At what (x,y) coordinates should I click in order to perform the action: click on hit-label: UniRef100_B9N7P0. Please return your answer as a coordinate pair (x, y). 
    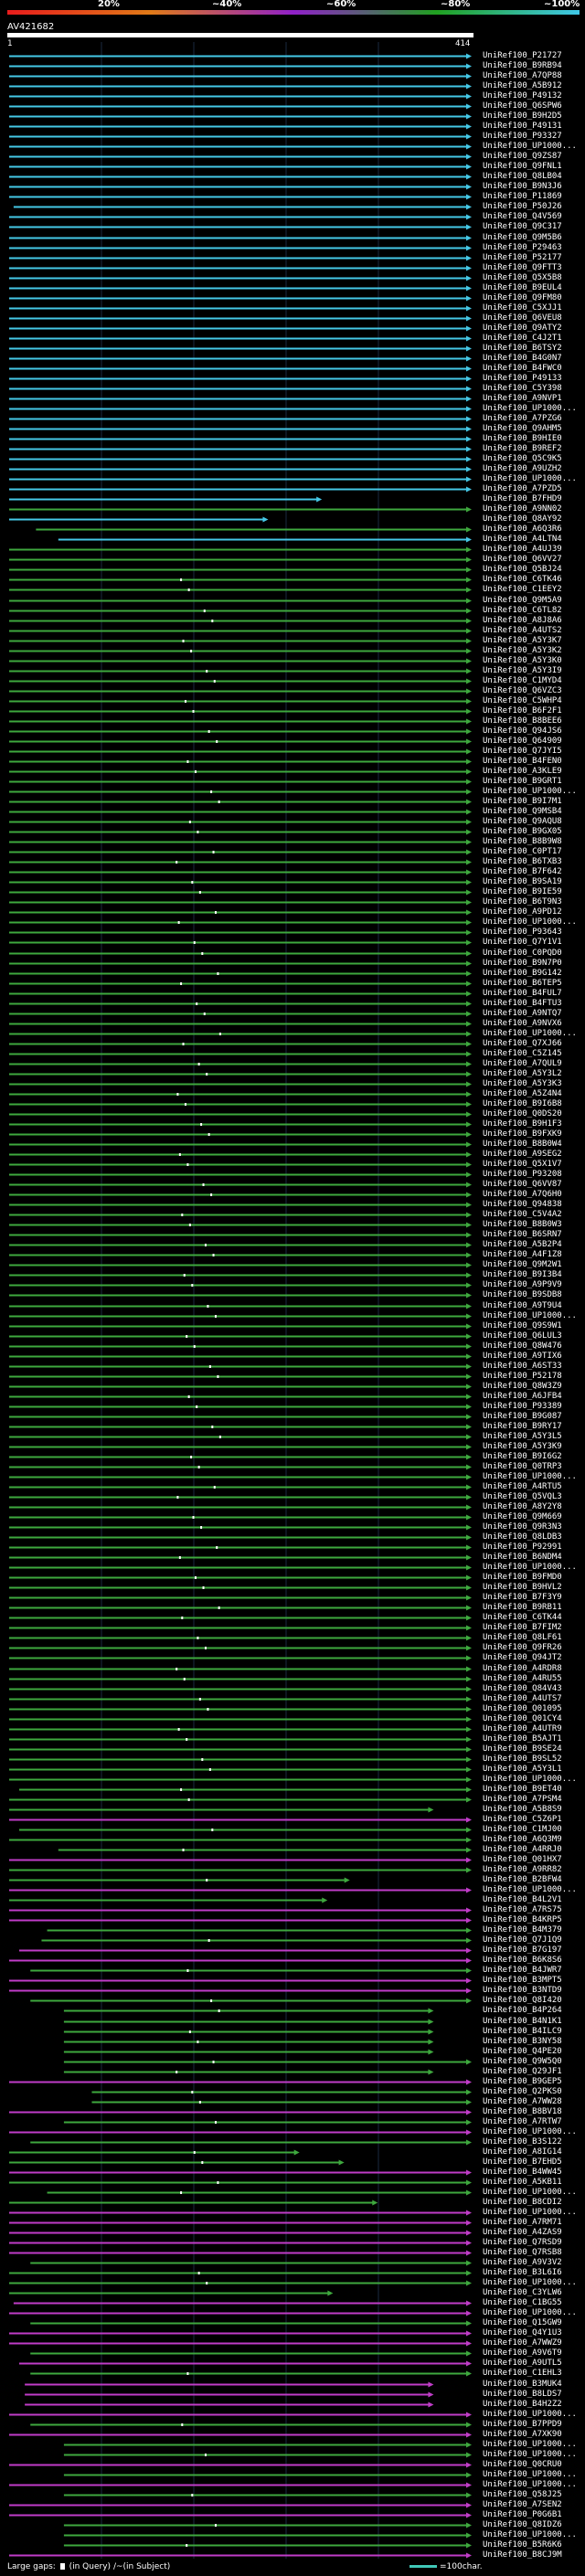
    Looking at the image, I should click on (534, 963).